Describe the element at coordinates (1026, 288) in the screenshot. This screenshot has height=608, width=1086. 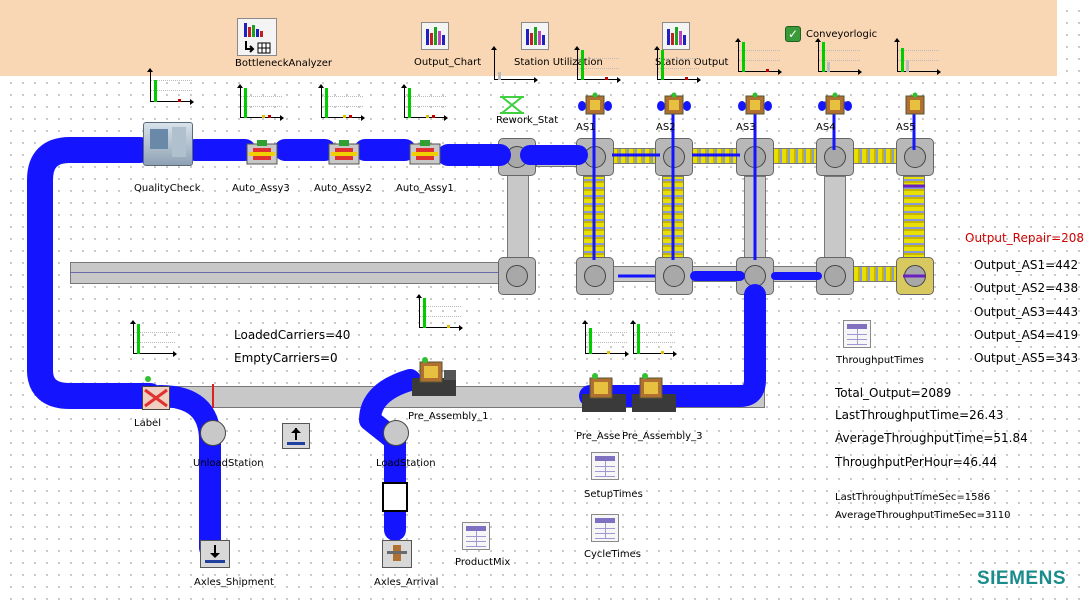
I see `output-as2-value: Output_AS2=438` at that location.